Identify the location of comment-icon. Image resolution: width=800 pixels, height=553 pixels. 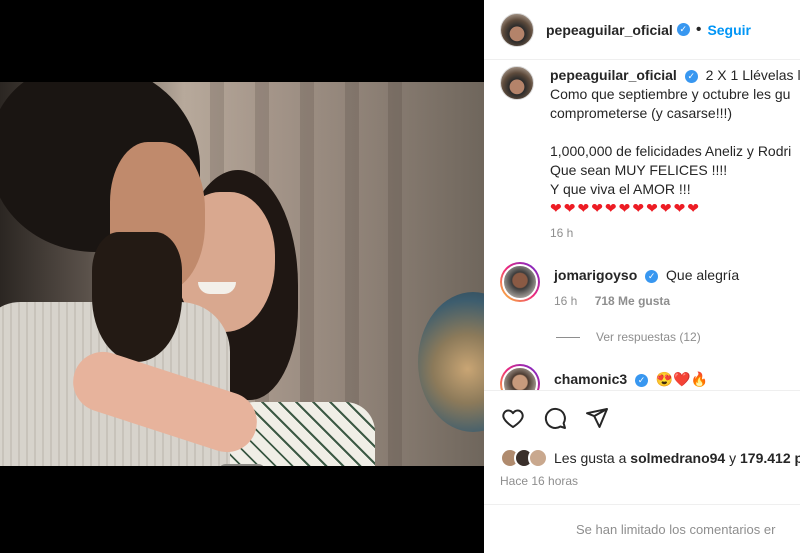
(555, 418).